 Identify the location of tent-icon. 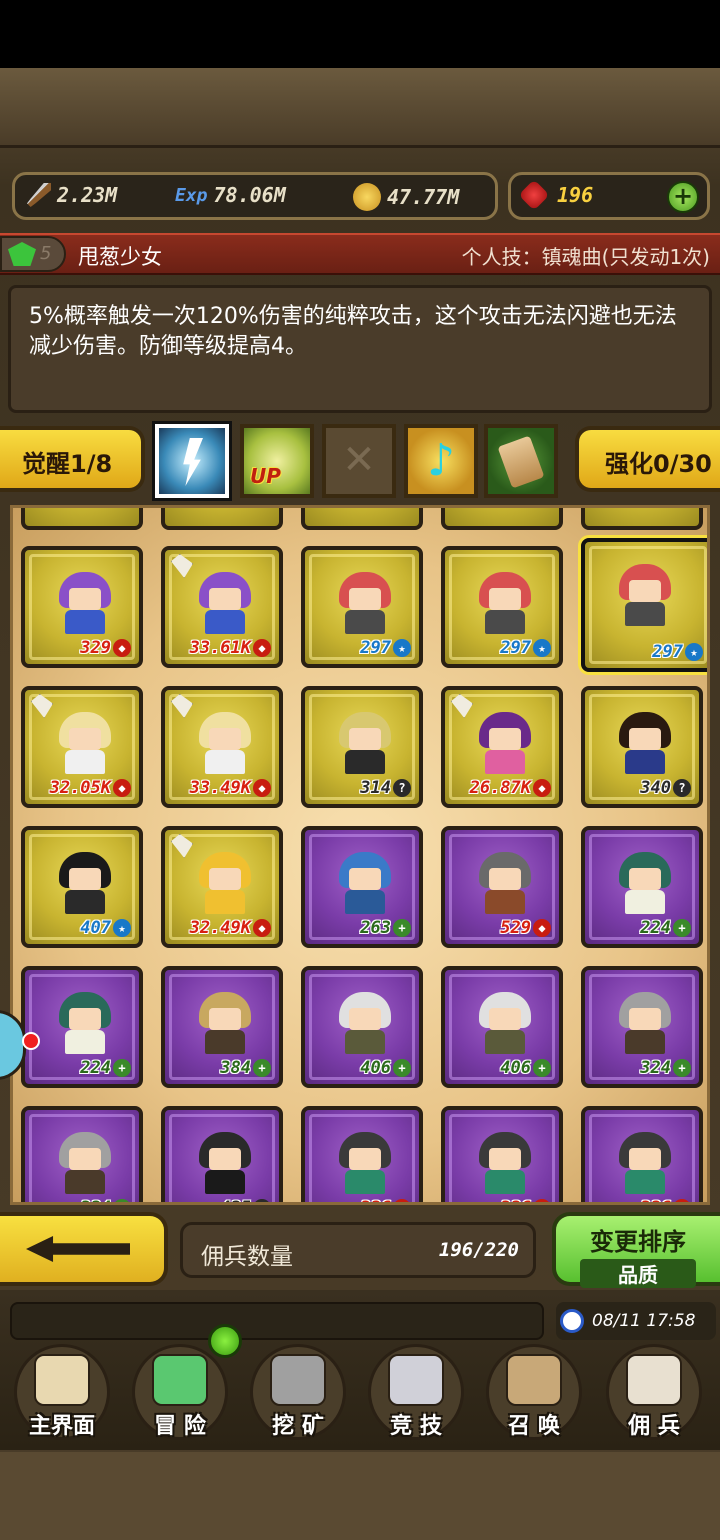
(654, 1380).